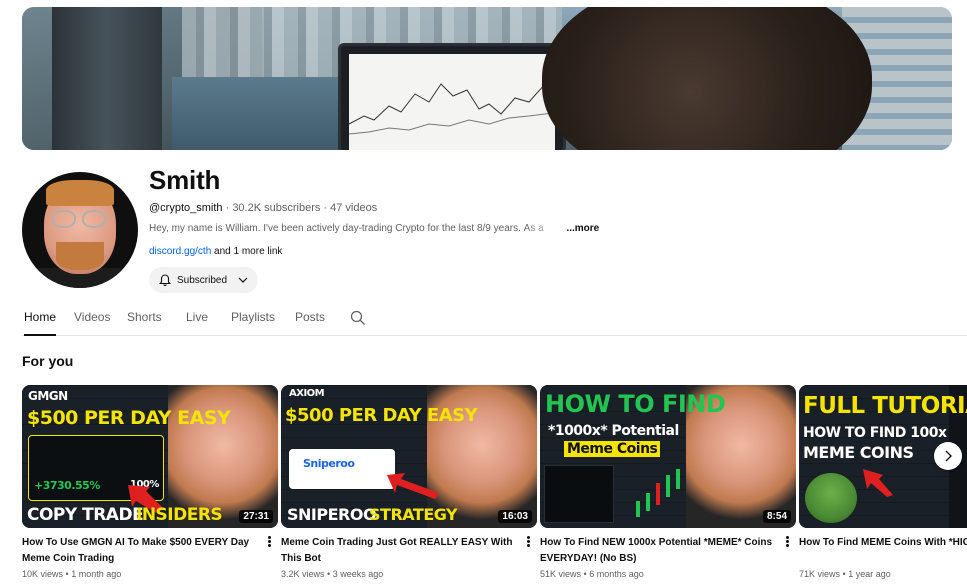  What do you see at coordinates (80, 230) in the screenshot?
I see `channel-avatar` at bounding box center [80, 230].